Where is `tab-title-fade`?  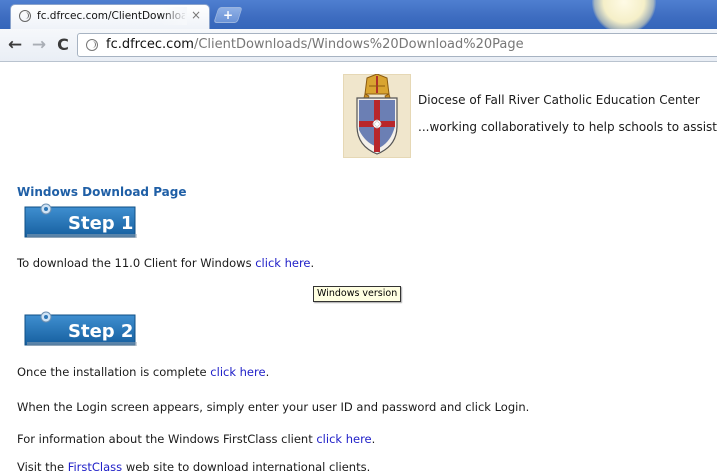
tab-title-fade is located at coordinates (174, 16).